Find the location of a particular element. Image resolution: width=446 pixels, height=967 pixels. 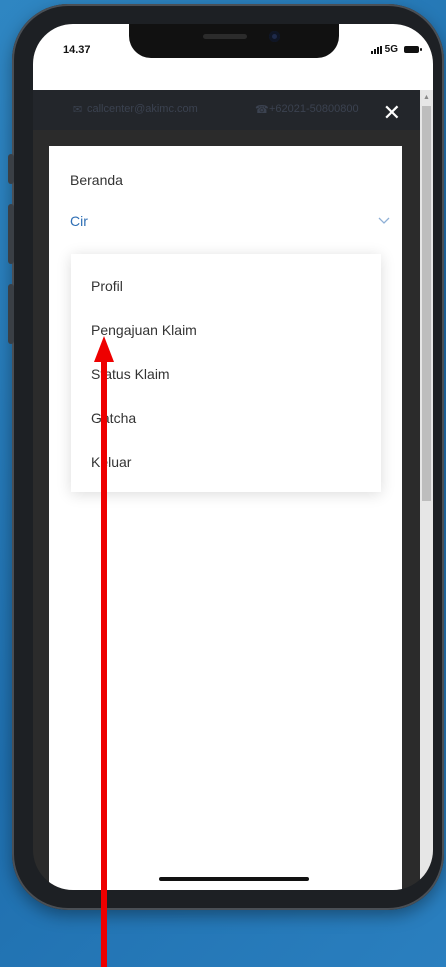

scrollbar: ▲ is located at coordinates (426, 490).